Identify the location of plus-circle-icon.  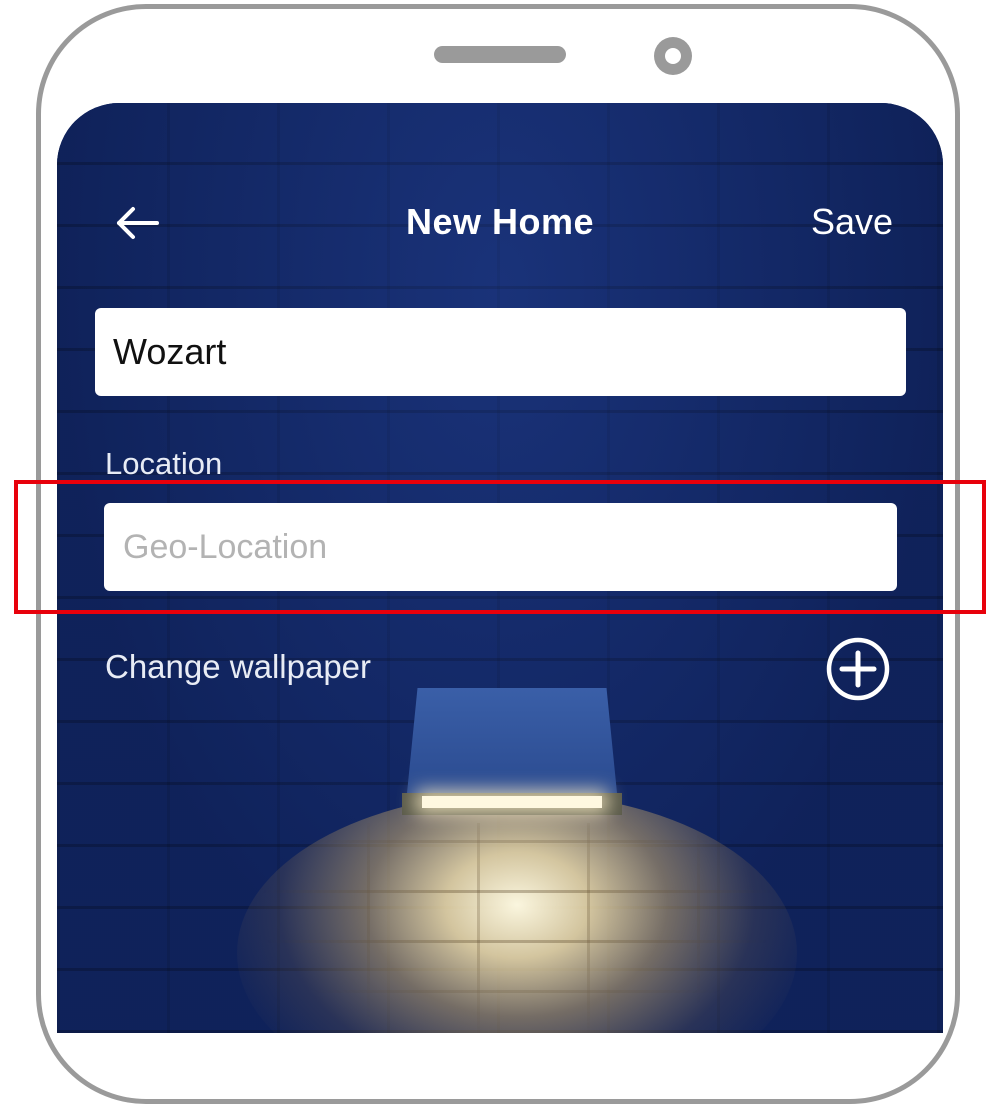
(858, 669).